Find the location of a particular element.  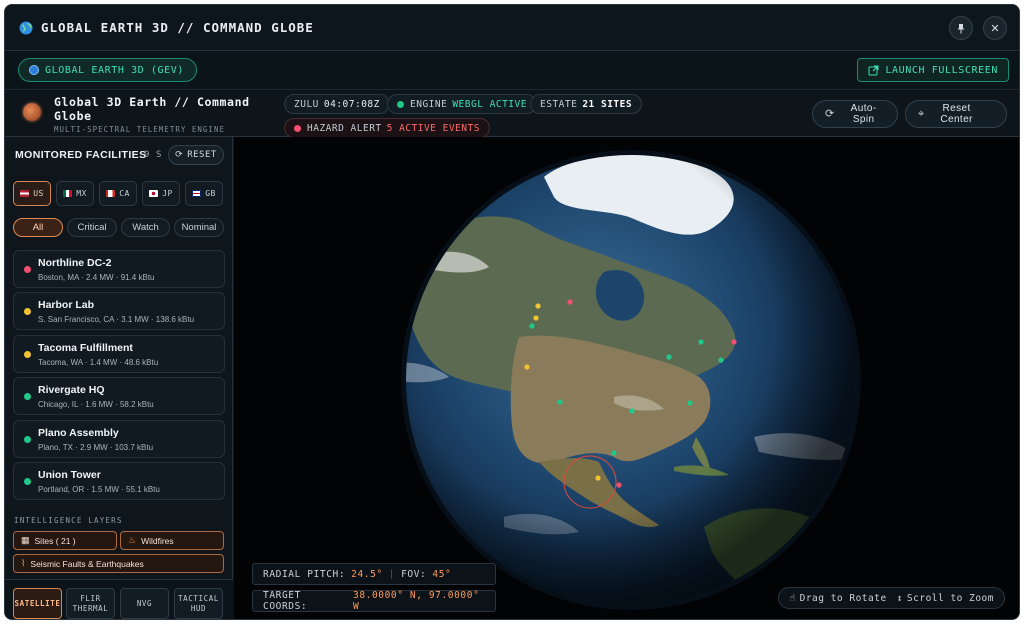

app-pill-label: GLOBAL EARTH 3D (GEV) is located at coordinates (115, 70).